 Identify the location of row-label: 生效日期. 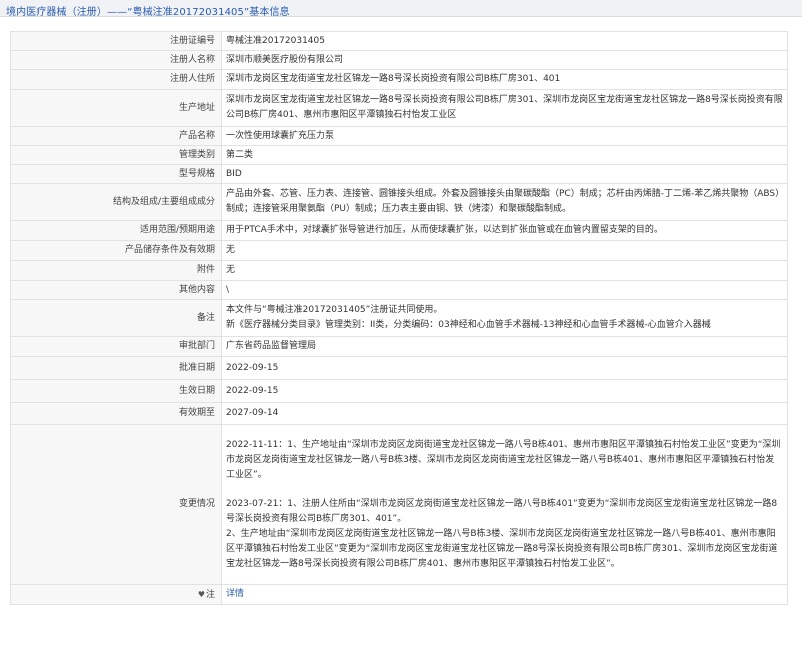
(116, 391).